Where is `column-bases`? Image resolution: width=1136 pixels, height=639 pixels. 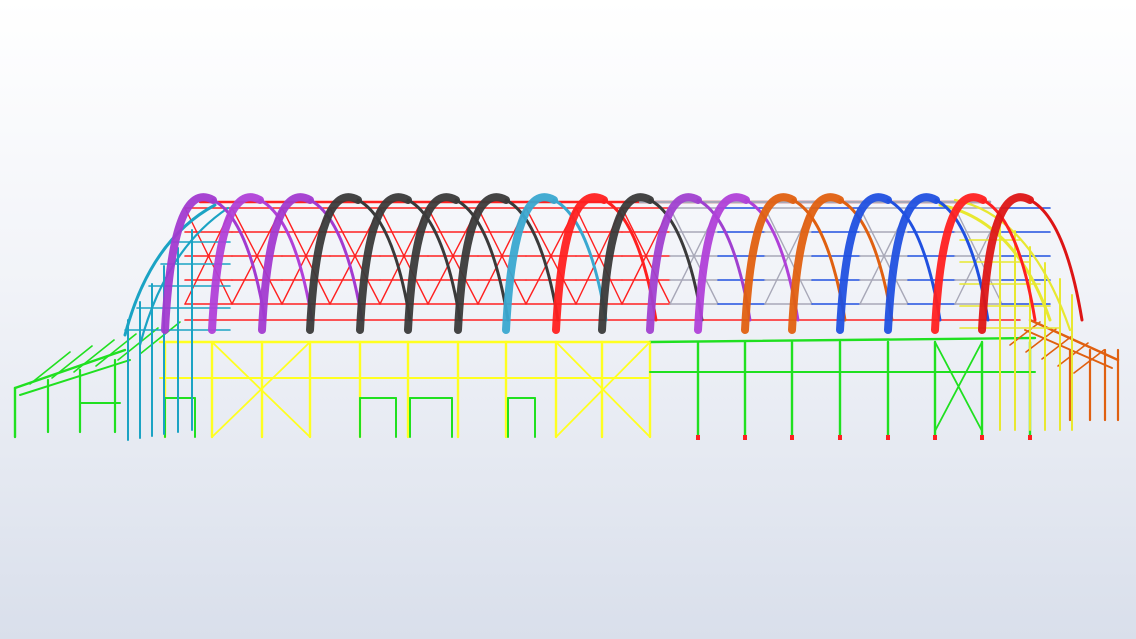
column-bases is located at coordinates (864, 437).